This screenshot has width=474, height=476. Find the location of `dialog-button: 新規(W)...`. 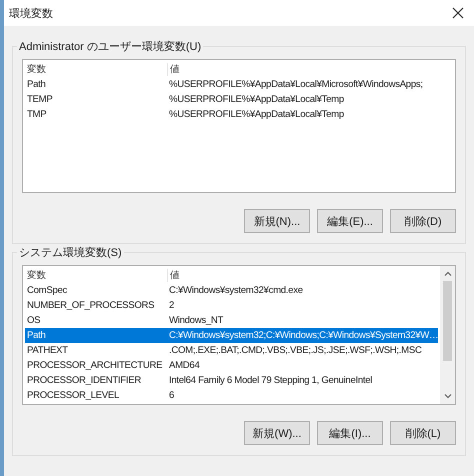

dialog-button: 新規(W)... is located at coordinates (277, 433).